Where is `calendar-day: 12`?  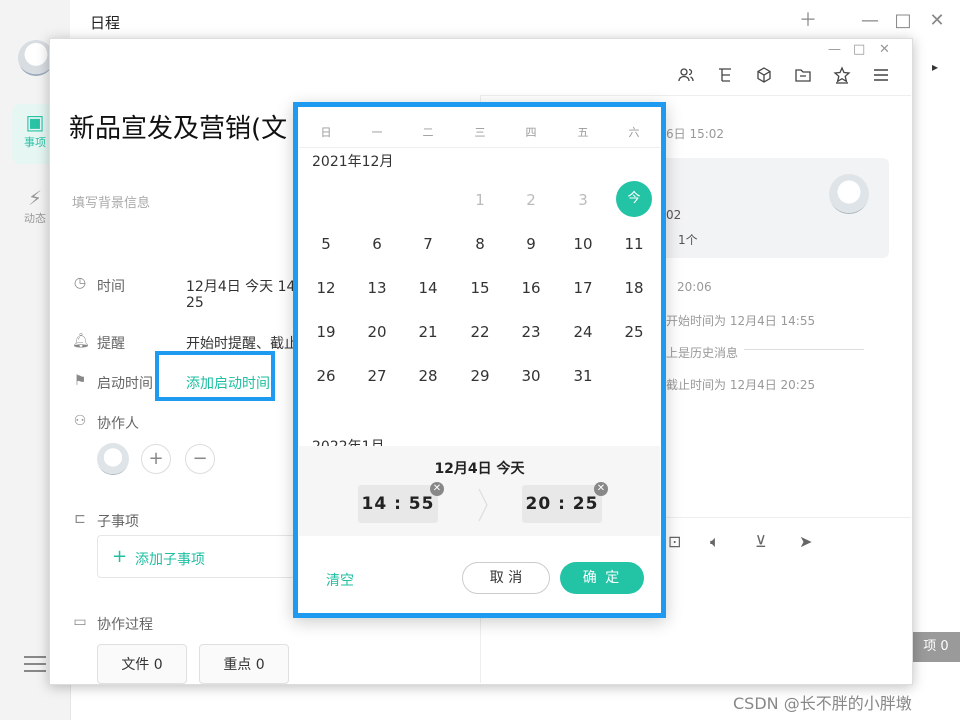 calendar-day: 12 is located at coordinates (326, 288).